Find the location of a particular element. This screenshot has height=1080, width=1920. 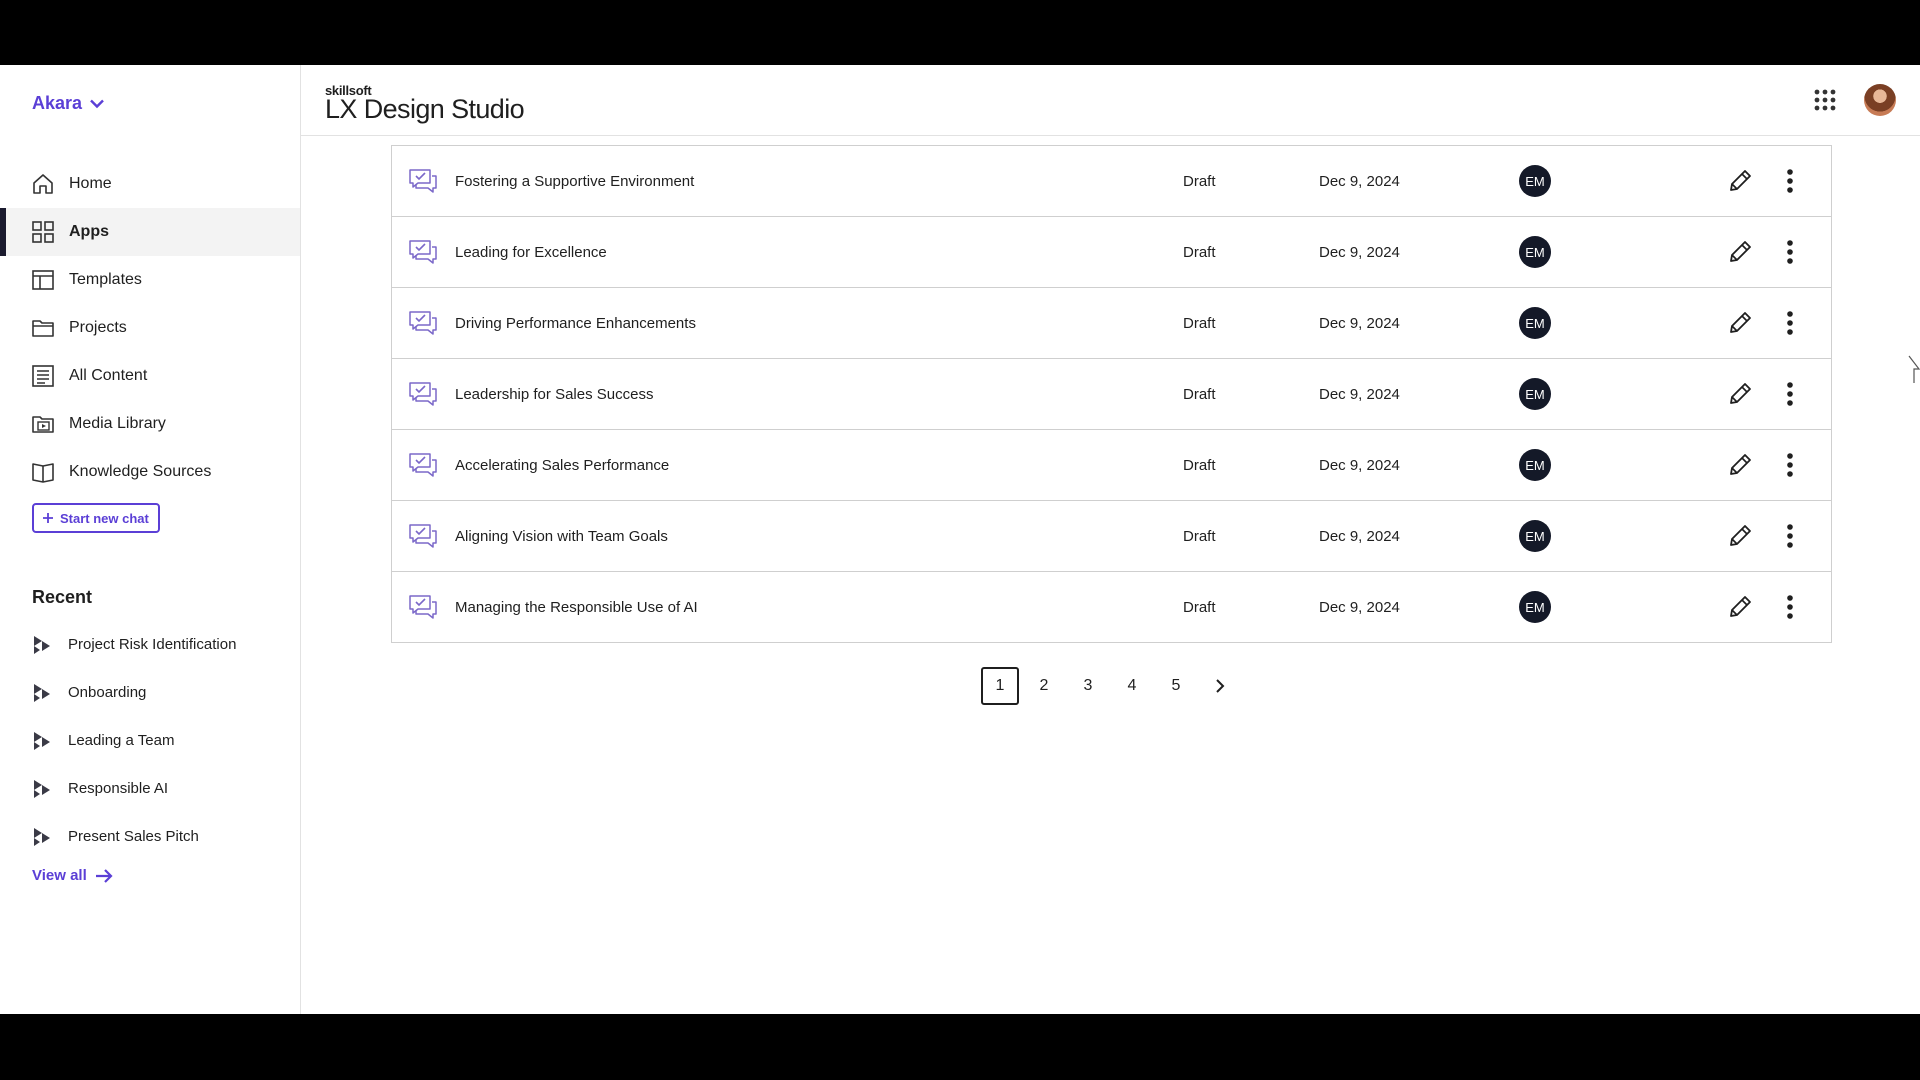

app-launcher-icon is located at coordinates (1825, 100).